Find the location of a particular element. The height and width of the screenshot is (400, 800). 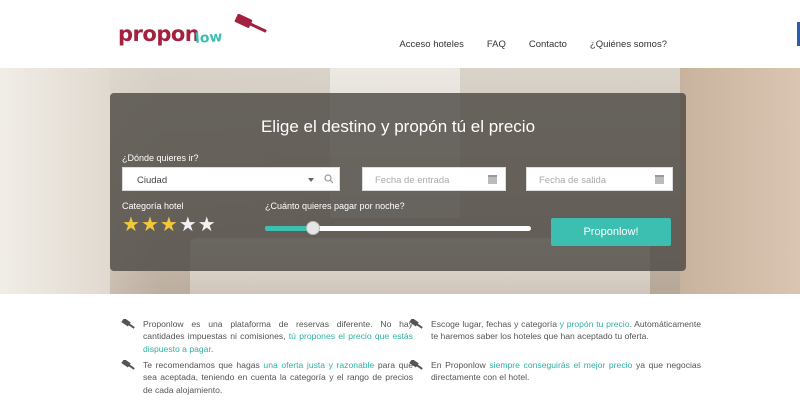

logo-text-propon: propon is located at coordinates (159, 34).